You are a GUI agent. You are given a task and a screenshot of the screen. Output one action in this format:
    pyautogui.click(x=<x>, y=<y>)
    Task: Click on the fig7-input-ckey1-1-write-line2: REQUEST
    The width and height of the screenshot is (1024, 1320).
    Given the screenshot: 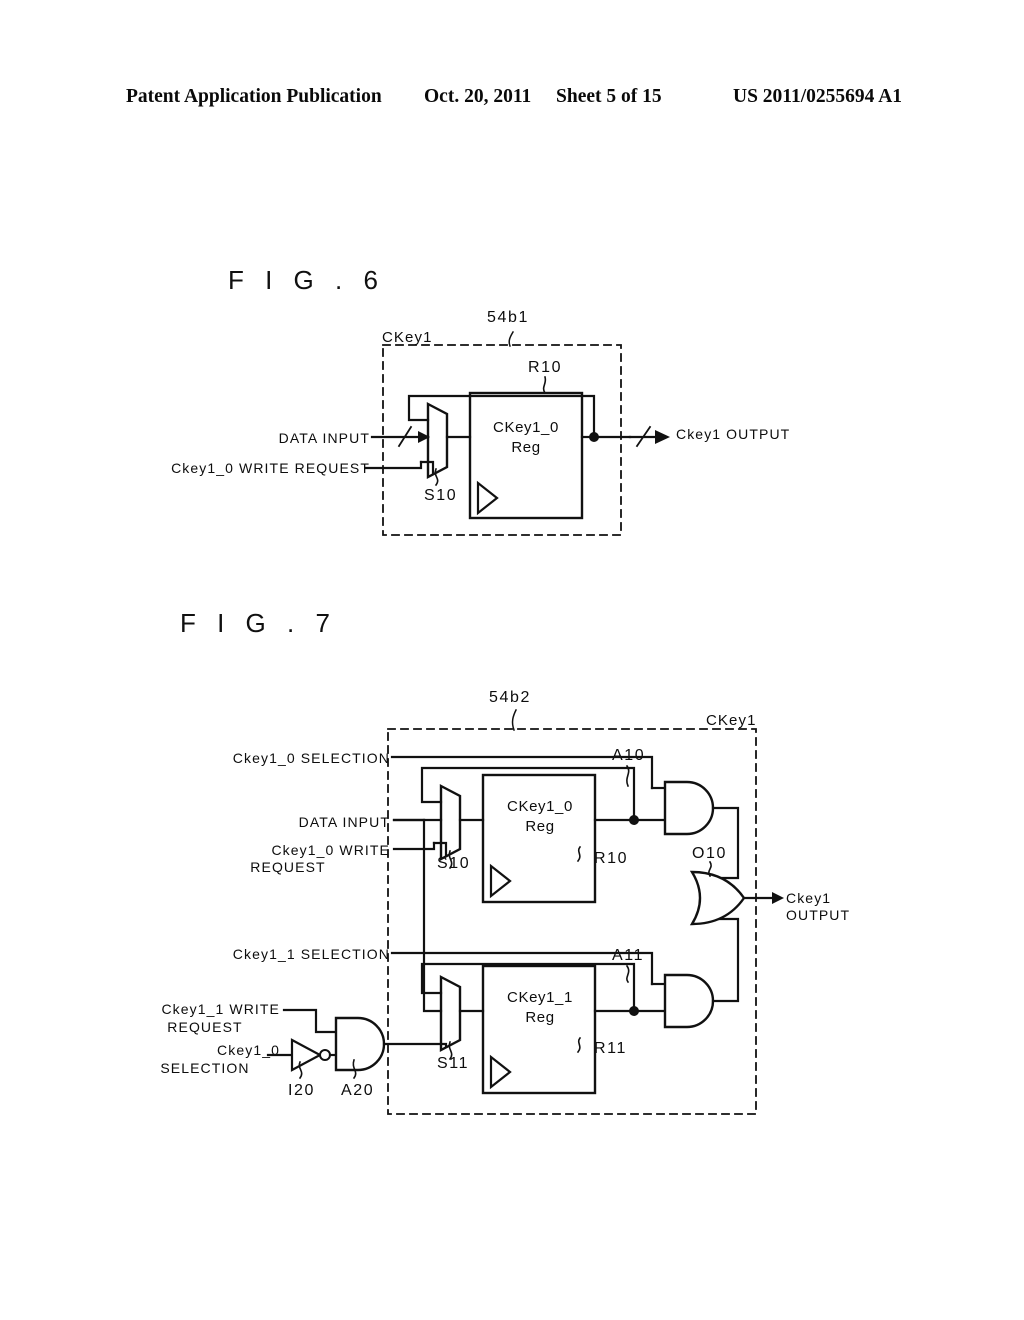 What is the action you would take?
    pyautogui.click(x=205, y=1027)
    